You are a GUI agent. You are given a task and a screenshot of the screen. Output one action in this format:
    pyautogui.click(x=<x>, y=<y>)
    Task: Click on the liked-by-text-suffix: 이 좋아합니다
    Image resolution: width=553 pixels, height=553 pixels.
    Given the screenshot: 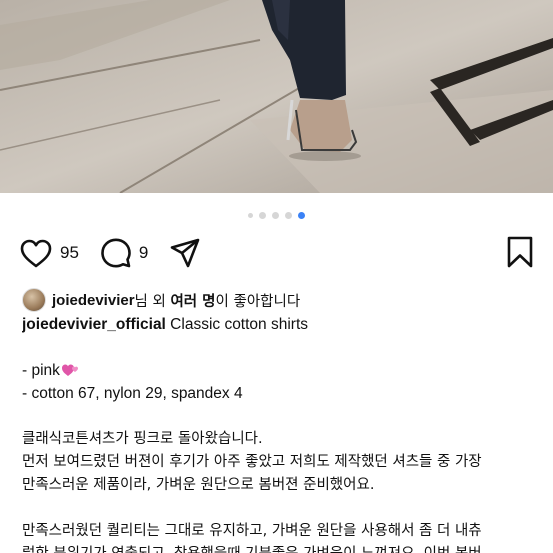 What is the action you would take?
    pyautogui.click(x=258, y=301)
    